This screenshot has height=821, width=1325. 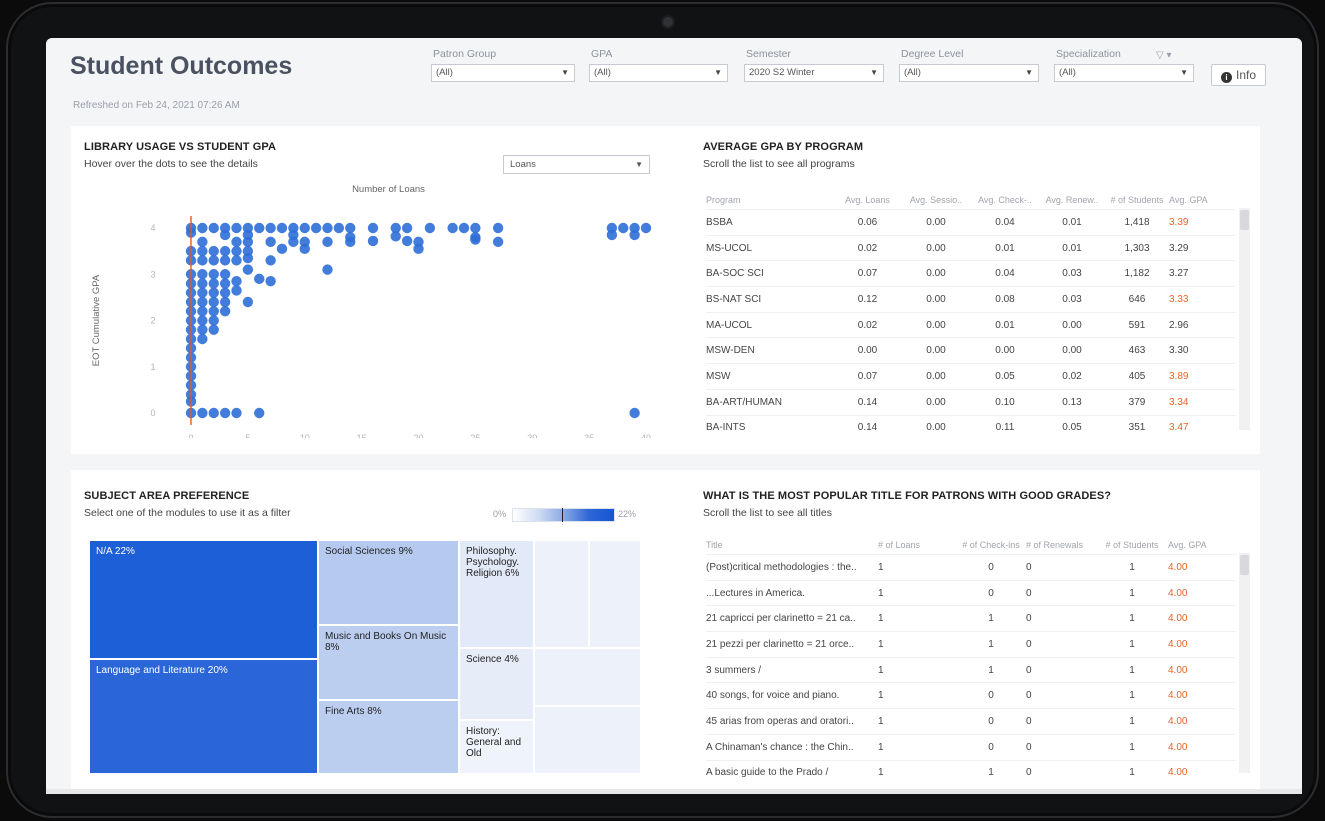 I want to click on column-header: Avg. Check-.., so click(x=1005, y=200).